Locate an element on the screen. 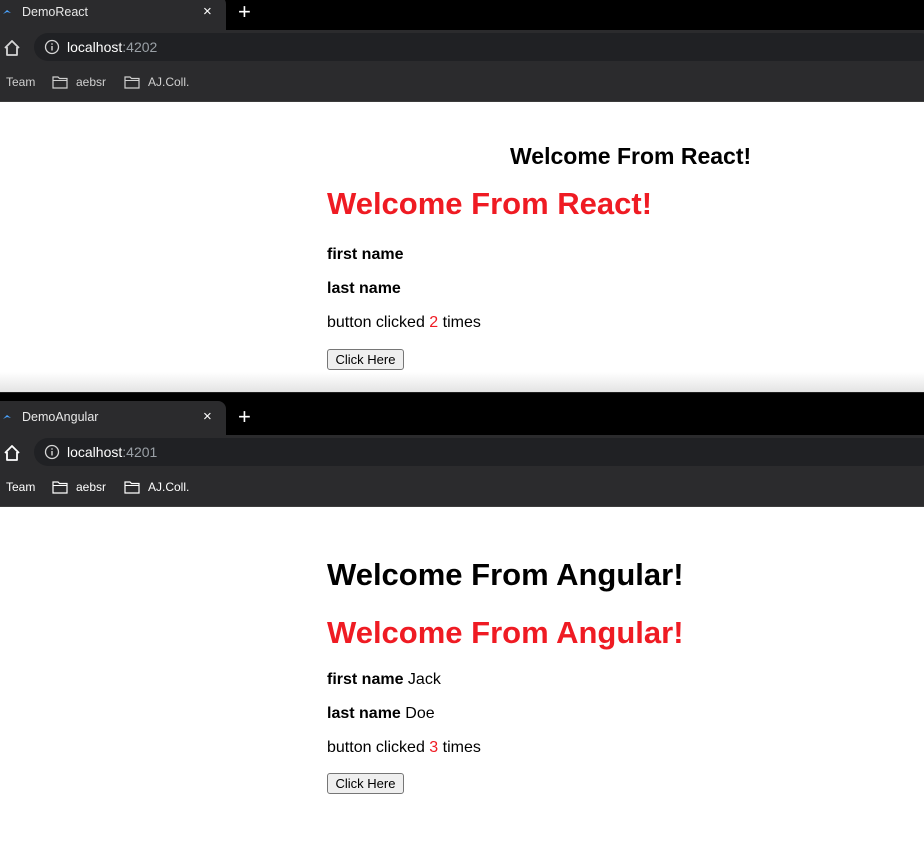  browser-toolbar: localhost:4202 is located at coordinates (462, 47).